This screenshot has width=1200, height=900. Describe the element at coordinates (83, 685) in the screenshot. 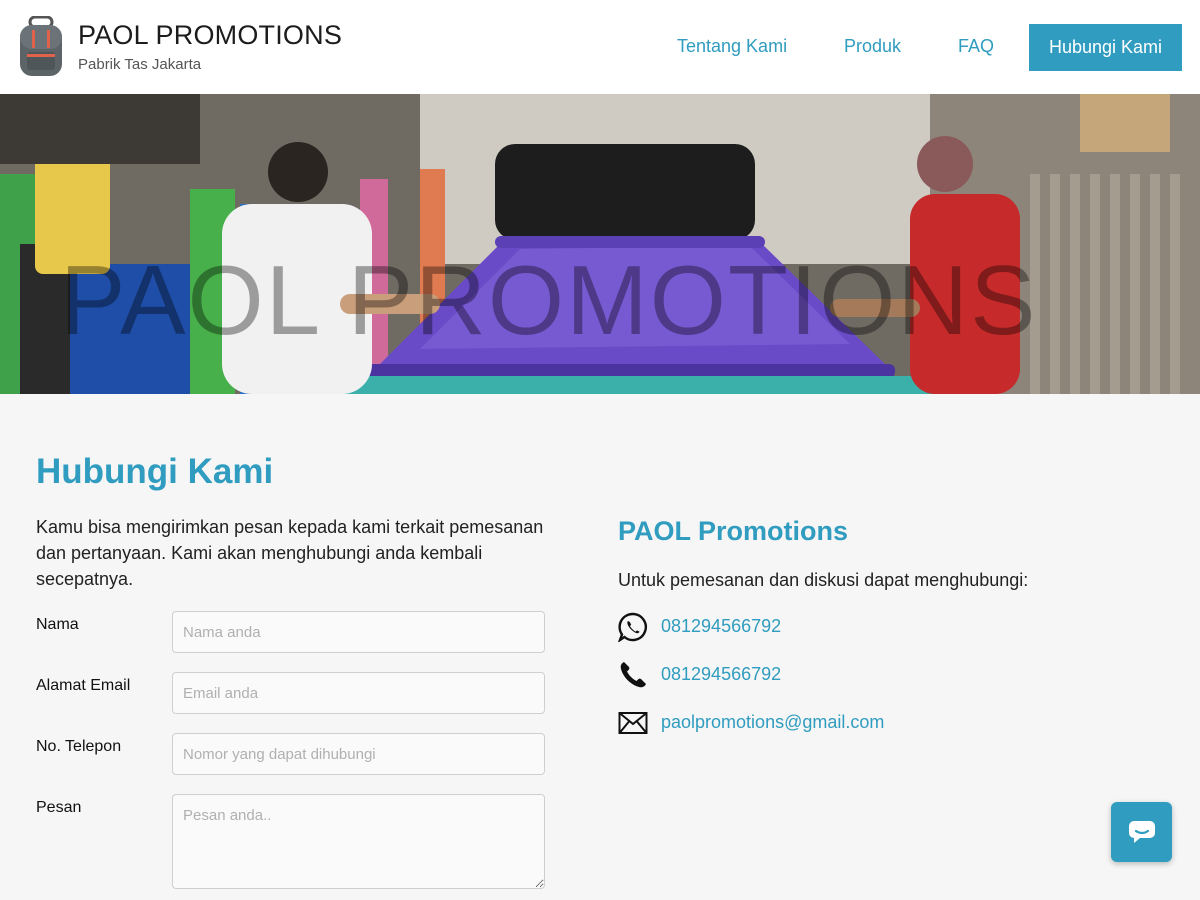

I see `email-label: Alamat Email` at that location.